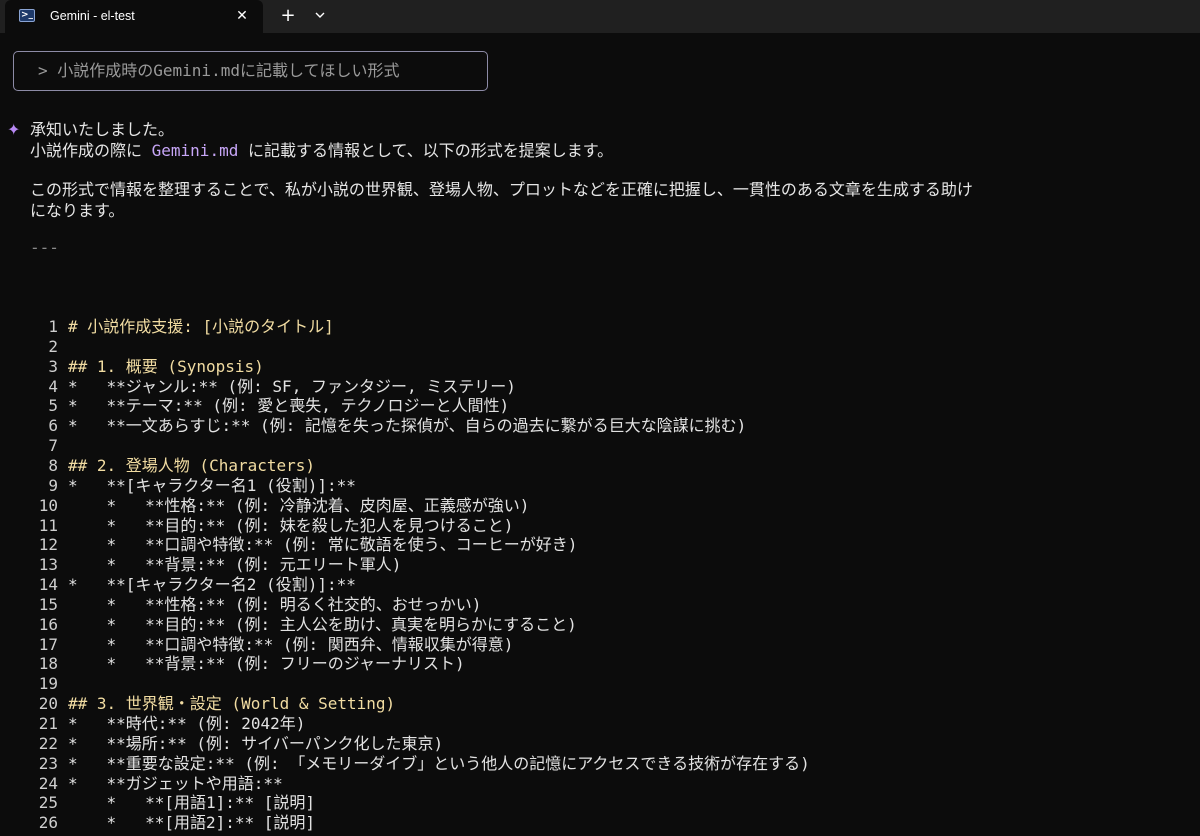  Describe the element at coordinates (192, 823) in the screenshot. I see `code-text: * **[用語2]:** [説明]` at that location.